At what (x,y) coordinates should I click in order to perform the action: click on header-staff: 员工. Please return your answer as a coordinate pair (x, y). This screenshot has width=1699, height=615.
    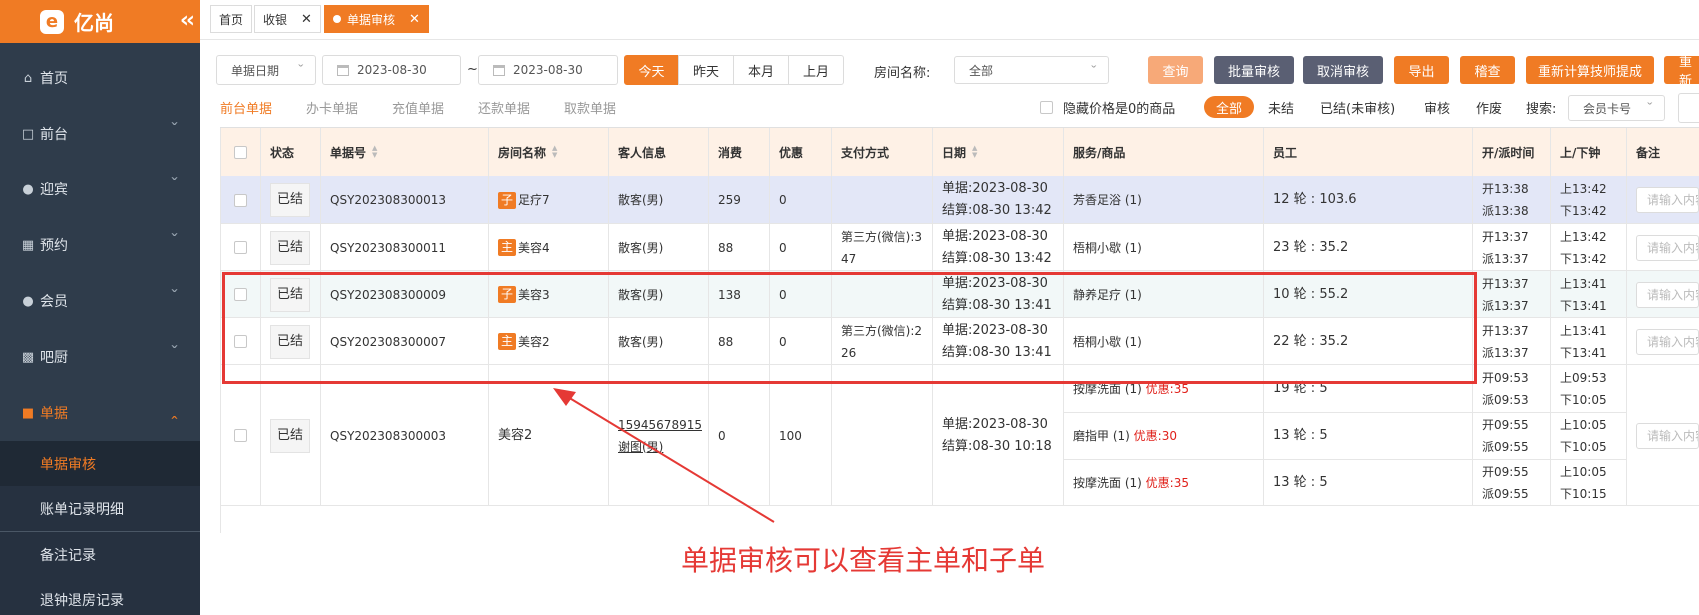
    Looking at the image, I should click on (1285, 152).